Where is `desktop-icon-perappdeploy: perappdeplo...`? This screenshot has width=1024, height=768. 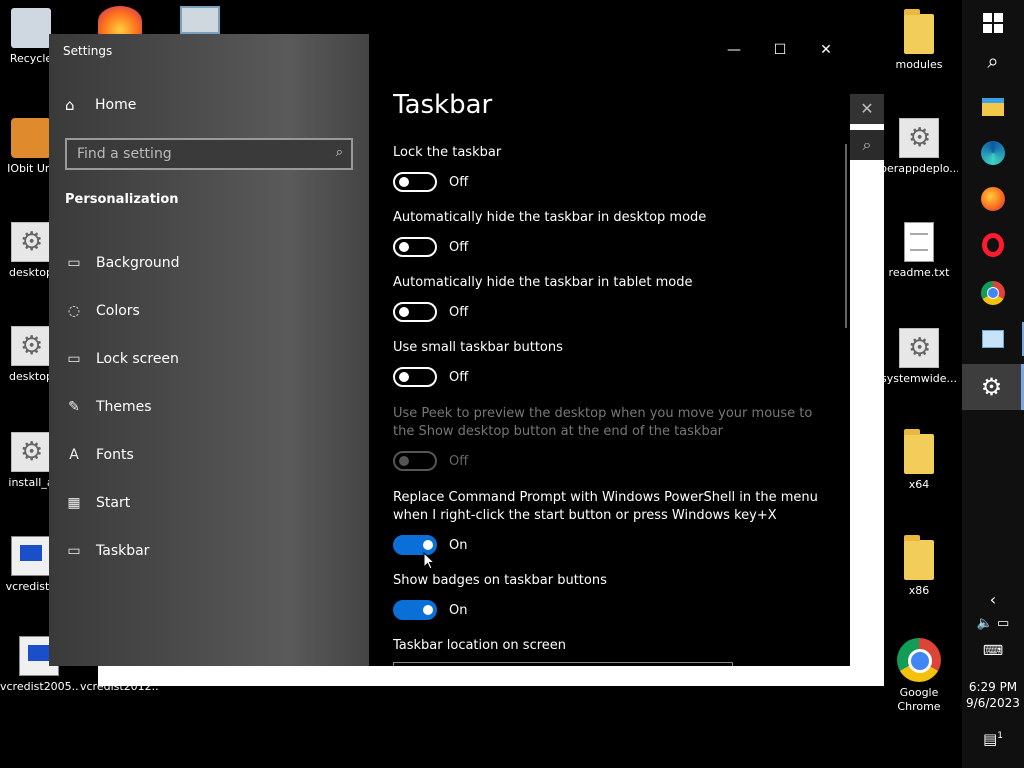
desktop-icon-perappdeploy: perappdeplo... is located at coordinates (919, 147).